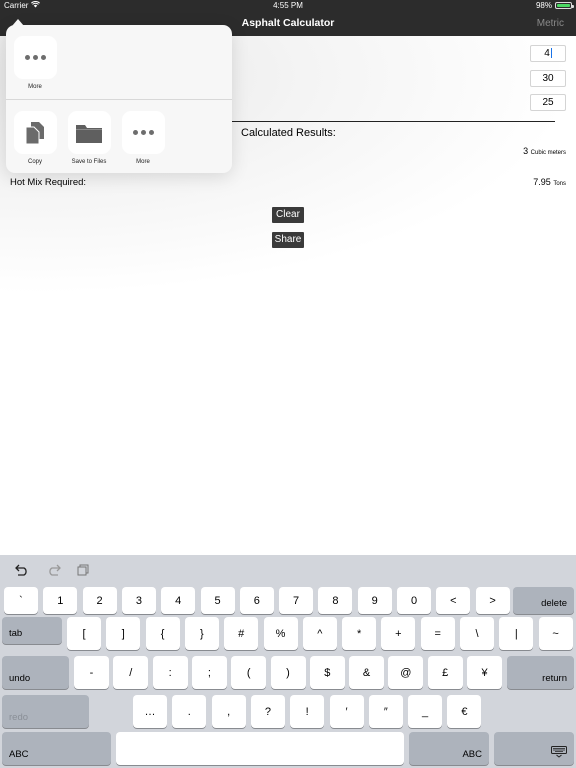 The width and height of the screenshot is (576, 768). I want to click on hotmix-value: 7.95, so click(542, 182).